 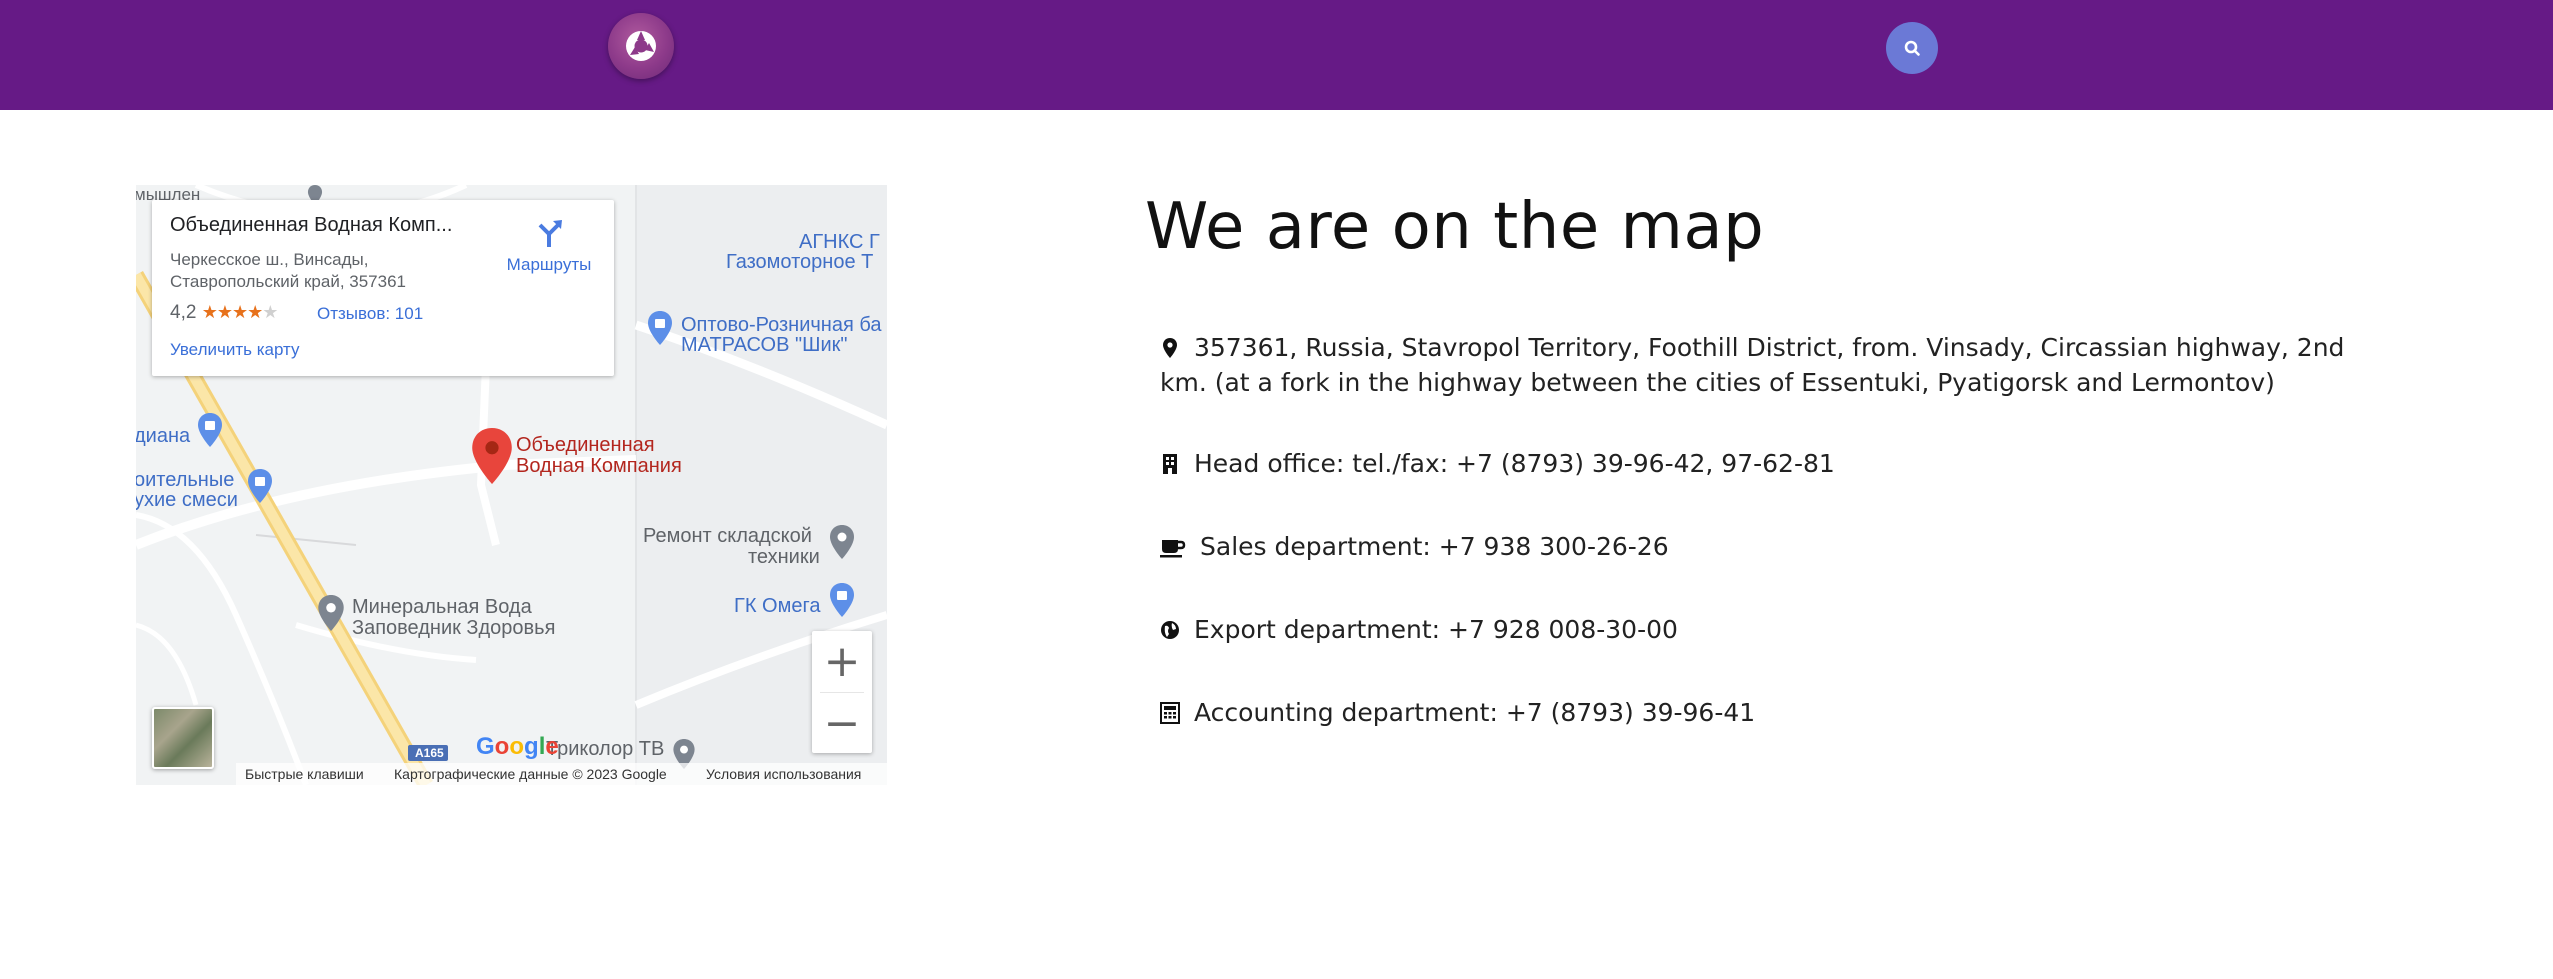 What do you see at coordinates (784, 557) in the screenshot?
I see `map-label: техники` at bounding box center [784, 557].